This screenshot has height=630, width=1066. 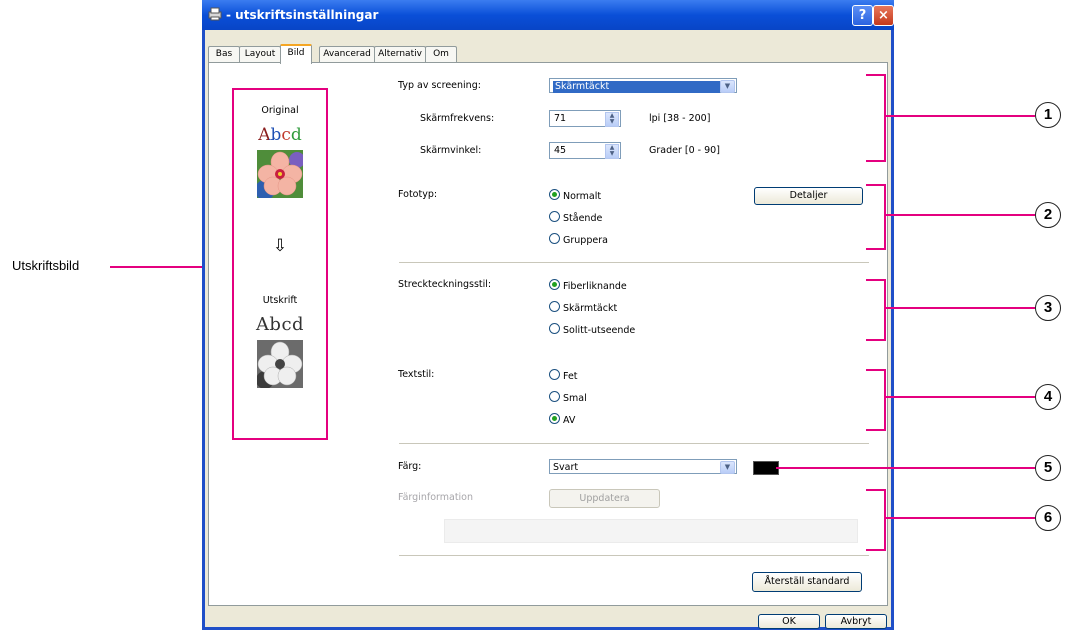 I want to click on title-bar: - utskriftsinställningar ? ×, so click(x=548, y=15).